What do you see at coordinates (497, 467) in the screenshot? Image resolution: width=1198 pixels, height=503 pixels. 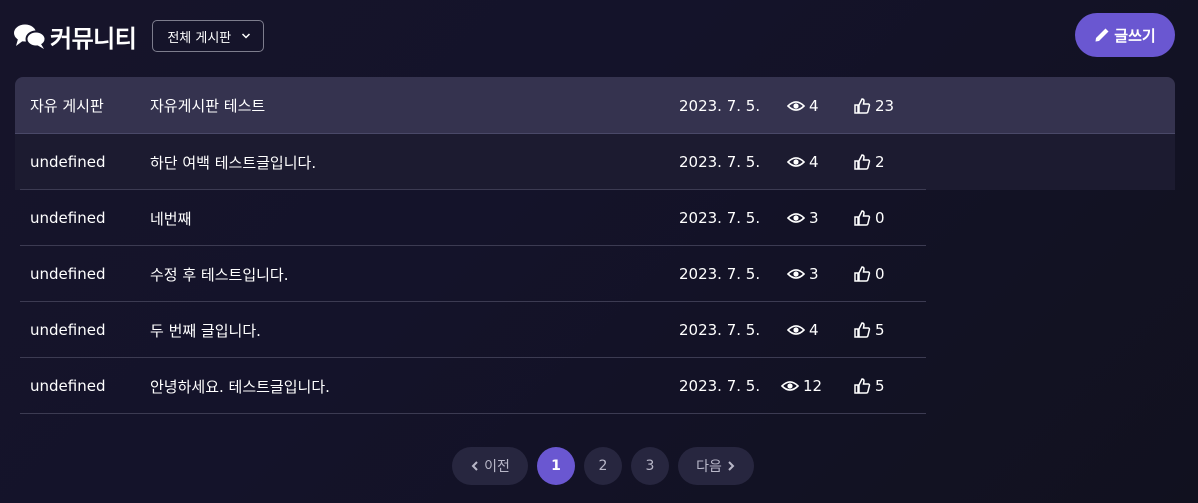 I see `prev-page-label: 이전` at bounding box center [497, 467].